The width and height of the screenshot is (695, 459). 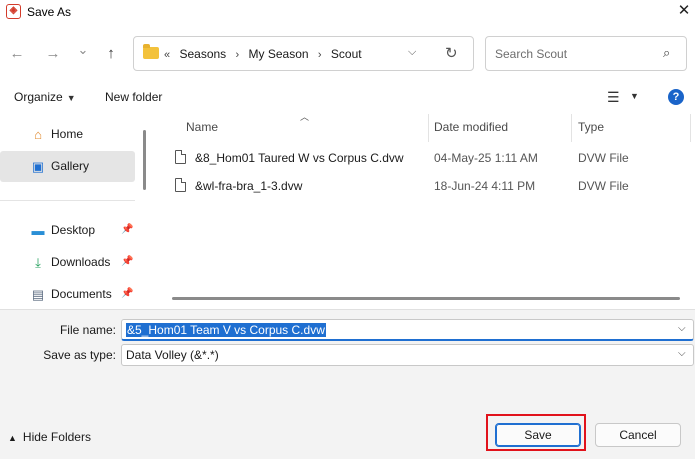 What do you see at coordinates (536, 432) in the screenshot?
I see `save-button-highlight` at bounding box center [536, 432].